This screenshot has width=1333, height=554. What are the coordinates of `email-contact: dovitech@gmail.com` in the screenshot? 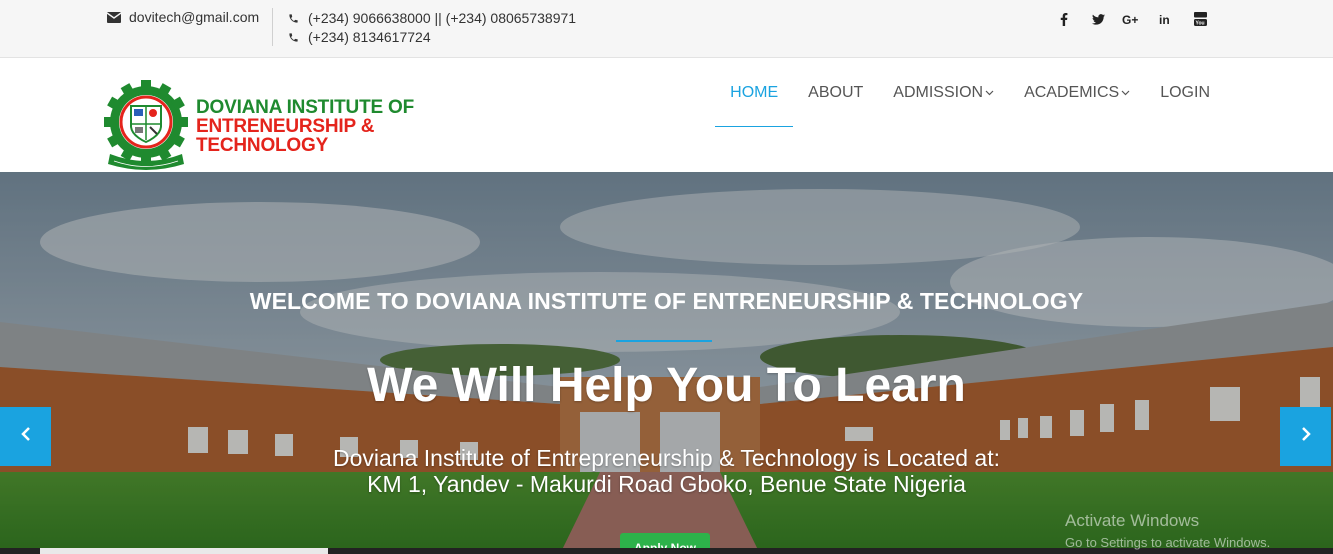 It's located at (183, 17).